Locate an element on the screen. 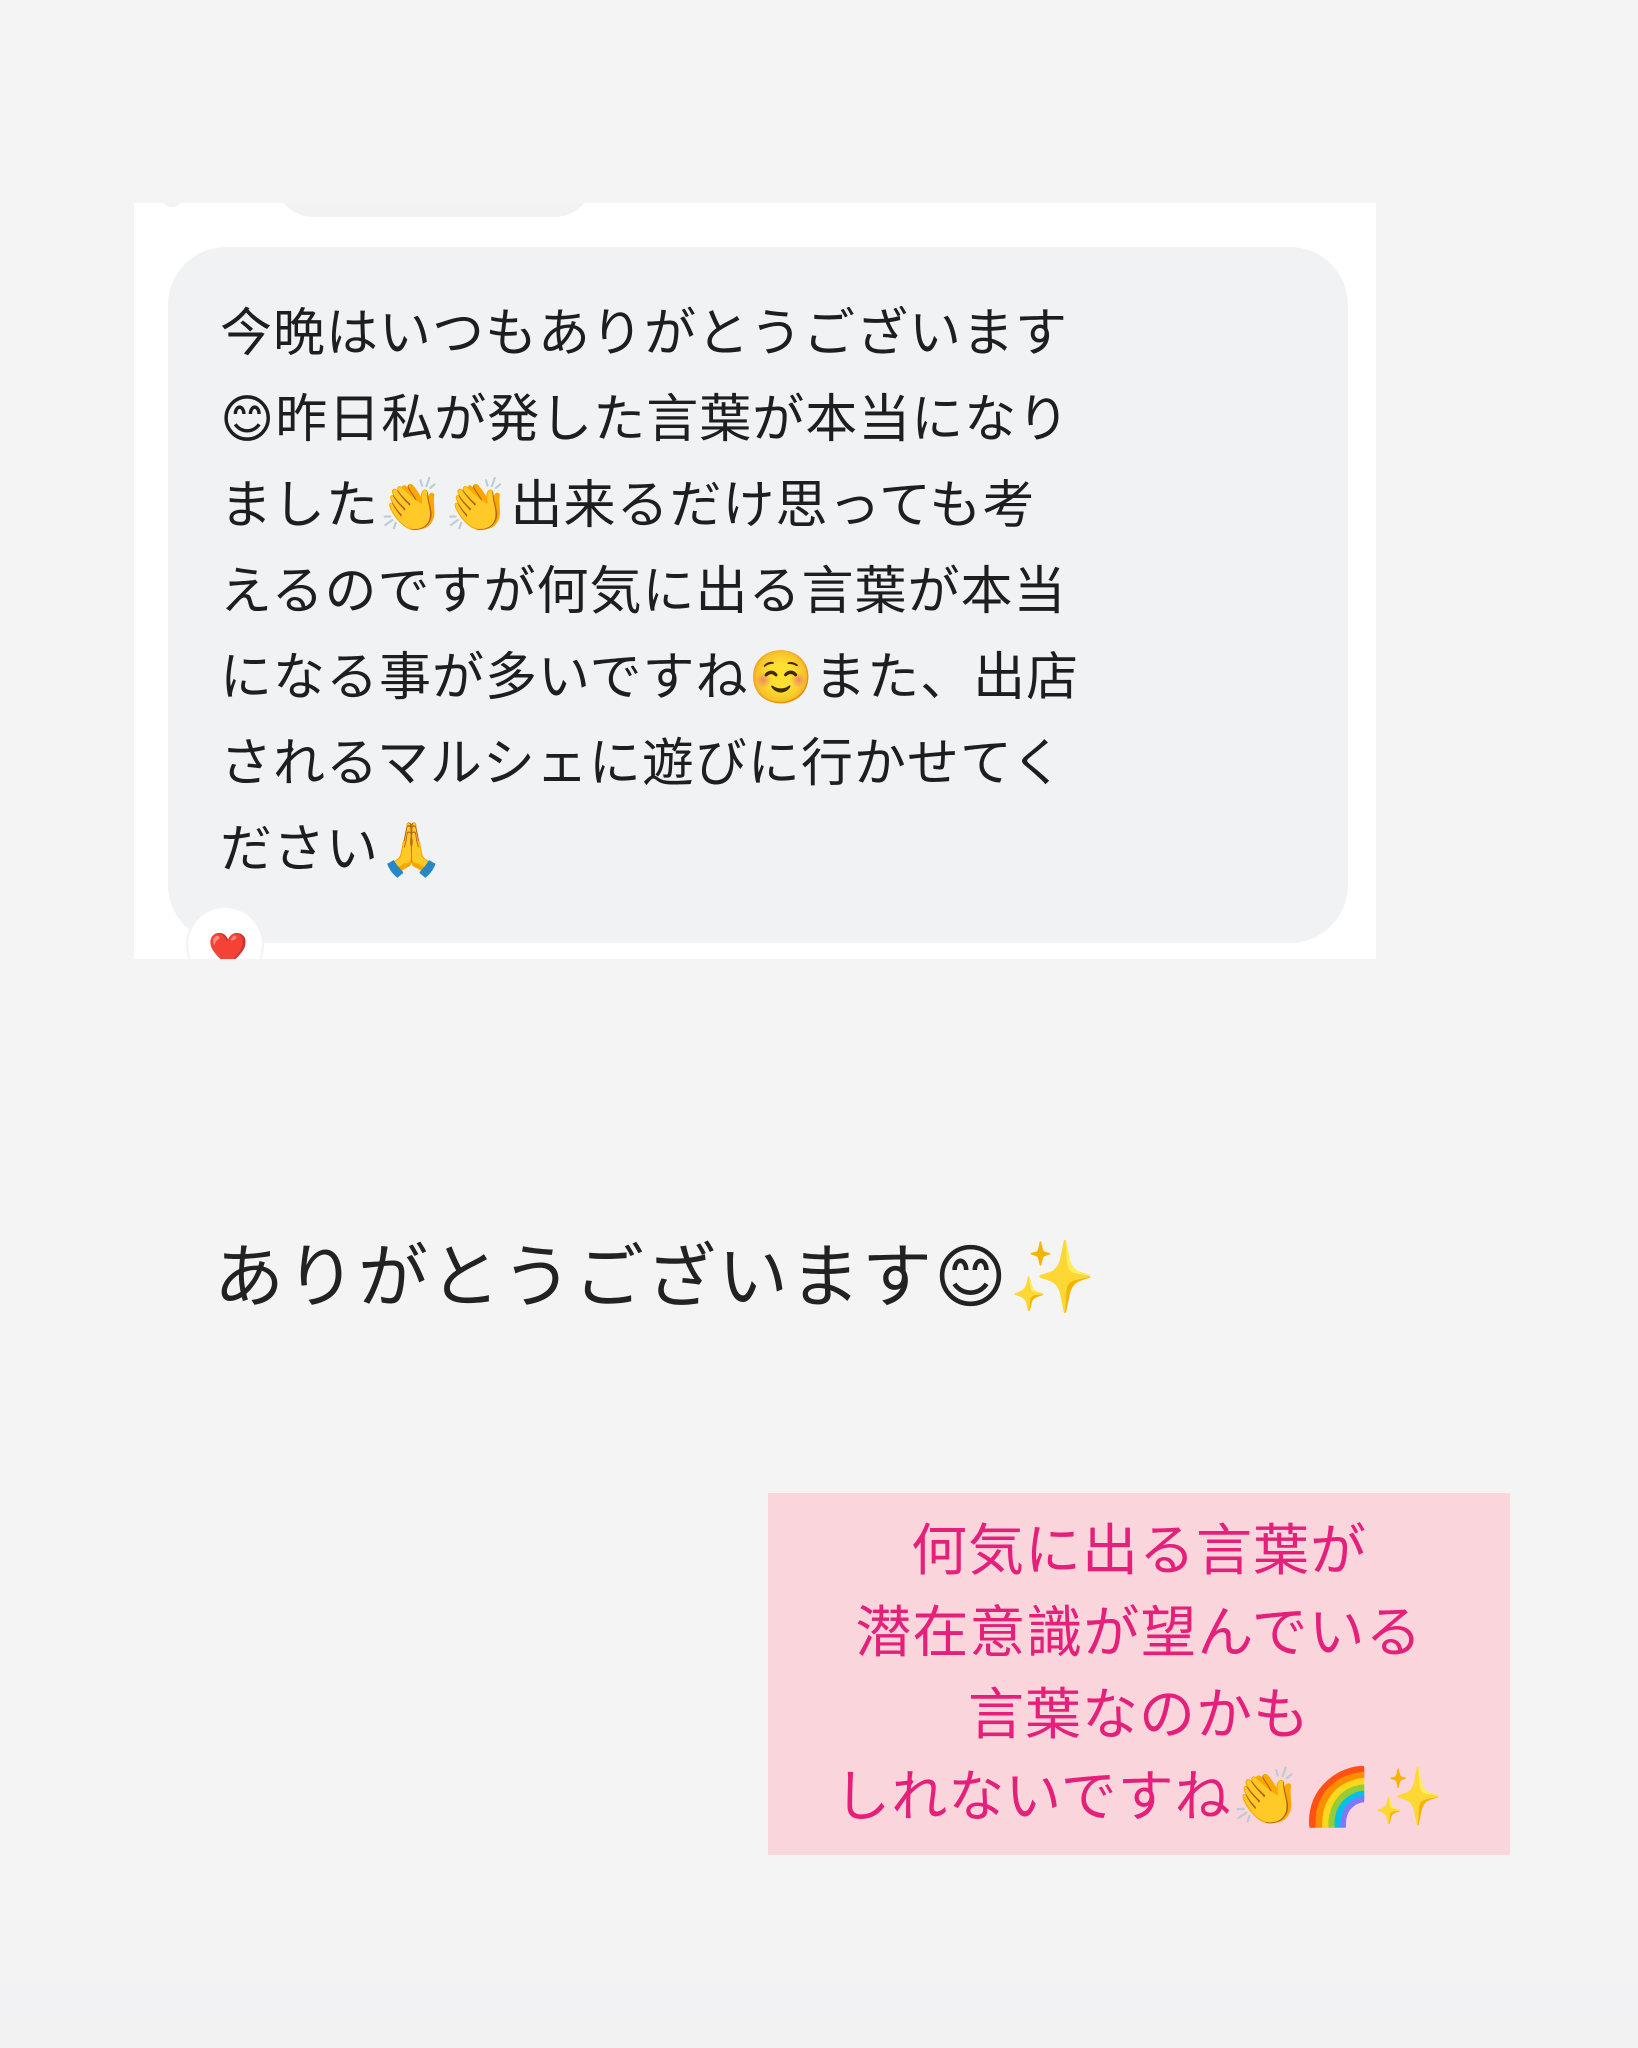 This screenshot has width=1638, height=2048. heart-icon: ❤️ is located at coordinates (228, 944).